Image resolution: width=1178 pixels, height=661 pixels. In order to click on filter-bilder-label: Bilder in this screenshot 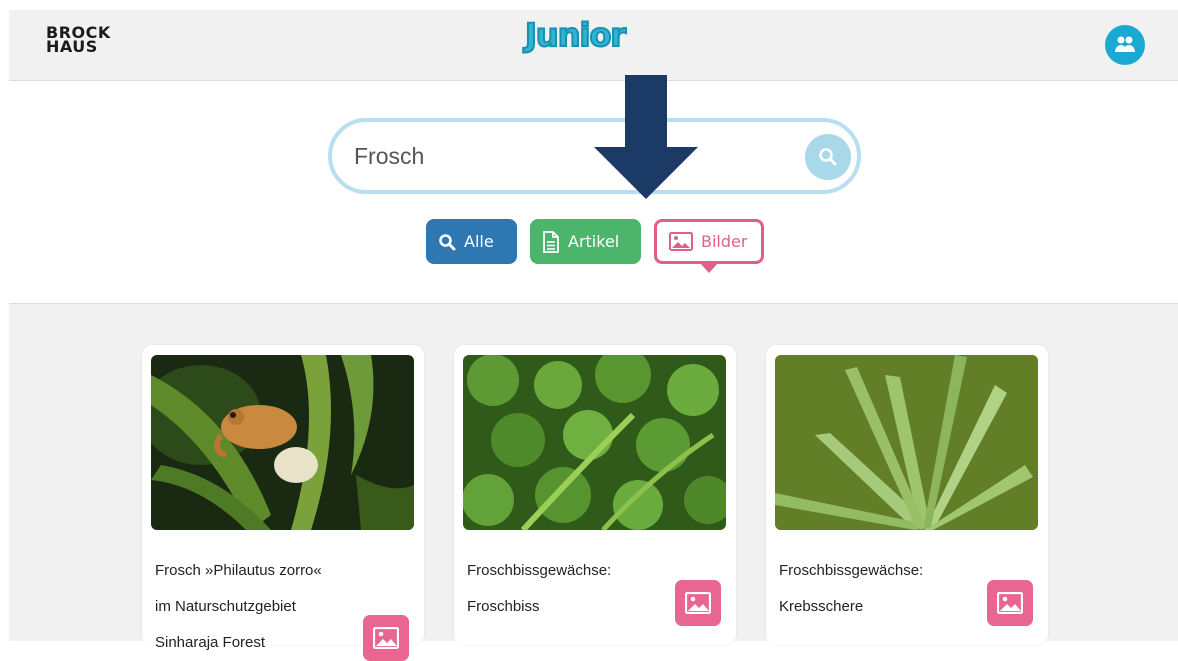, I will do `click(724, 241)`.